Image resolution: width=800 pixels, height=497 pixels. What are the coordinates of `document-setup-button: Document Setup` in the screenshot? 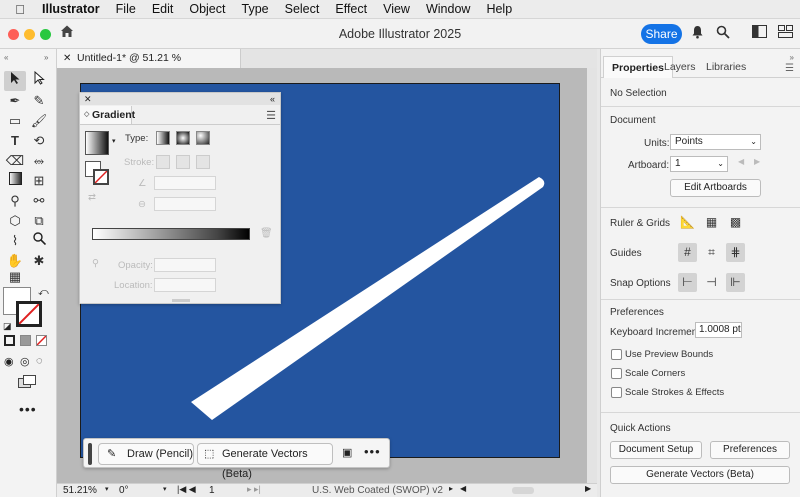 It's located at (656, 450).